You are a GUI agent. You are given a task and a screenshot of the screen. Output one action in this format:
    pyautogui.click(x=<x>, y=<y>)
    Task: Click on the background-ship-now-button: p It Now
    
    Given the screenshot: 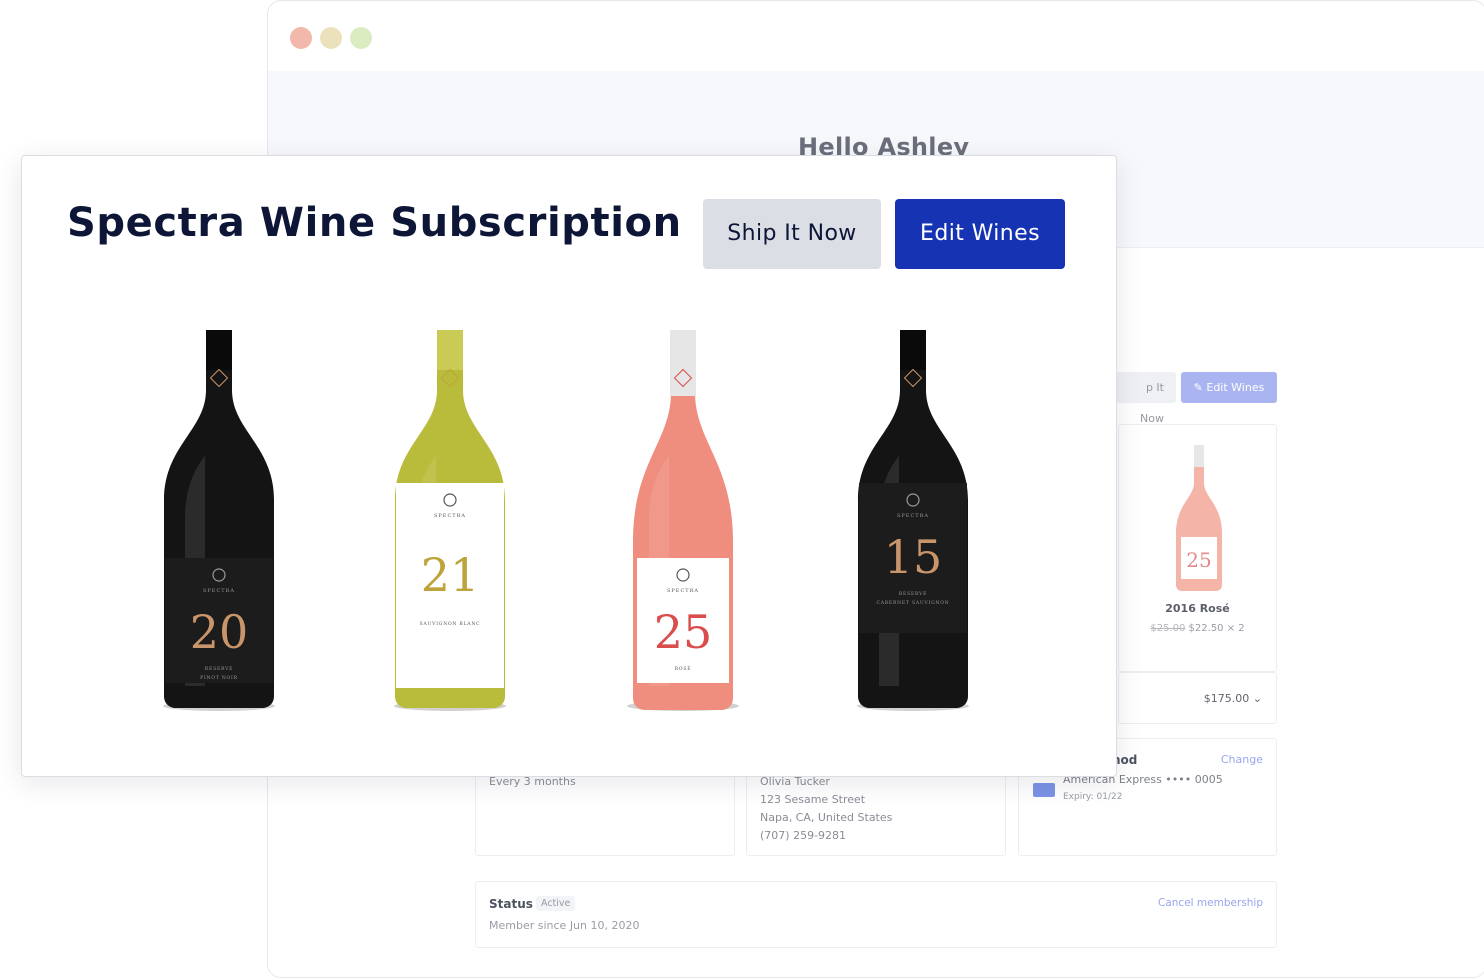 What is the action you would take?
    pyautogui.click(x=1146, y=398)
    